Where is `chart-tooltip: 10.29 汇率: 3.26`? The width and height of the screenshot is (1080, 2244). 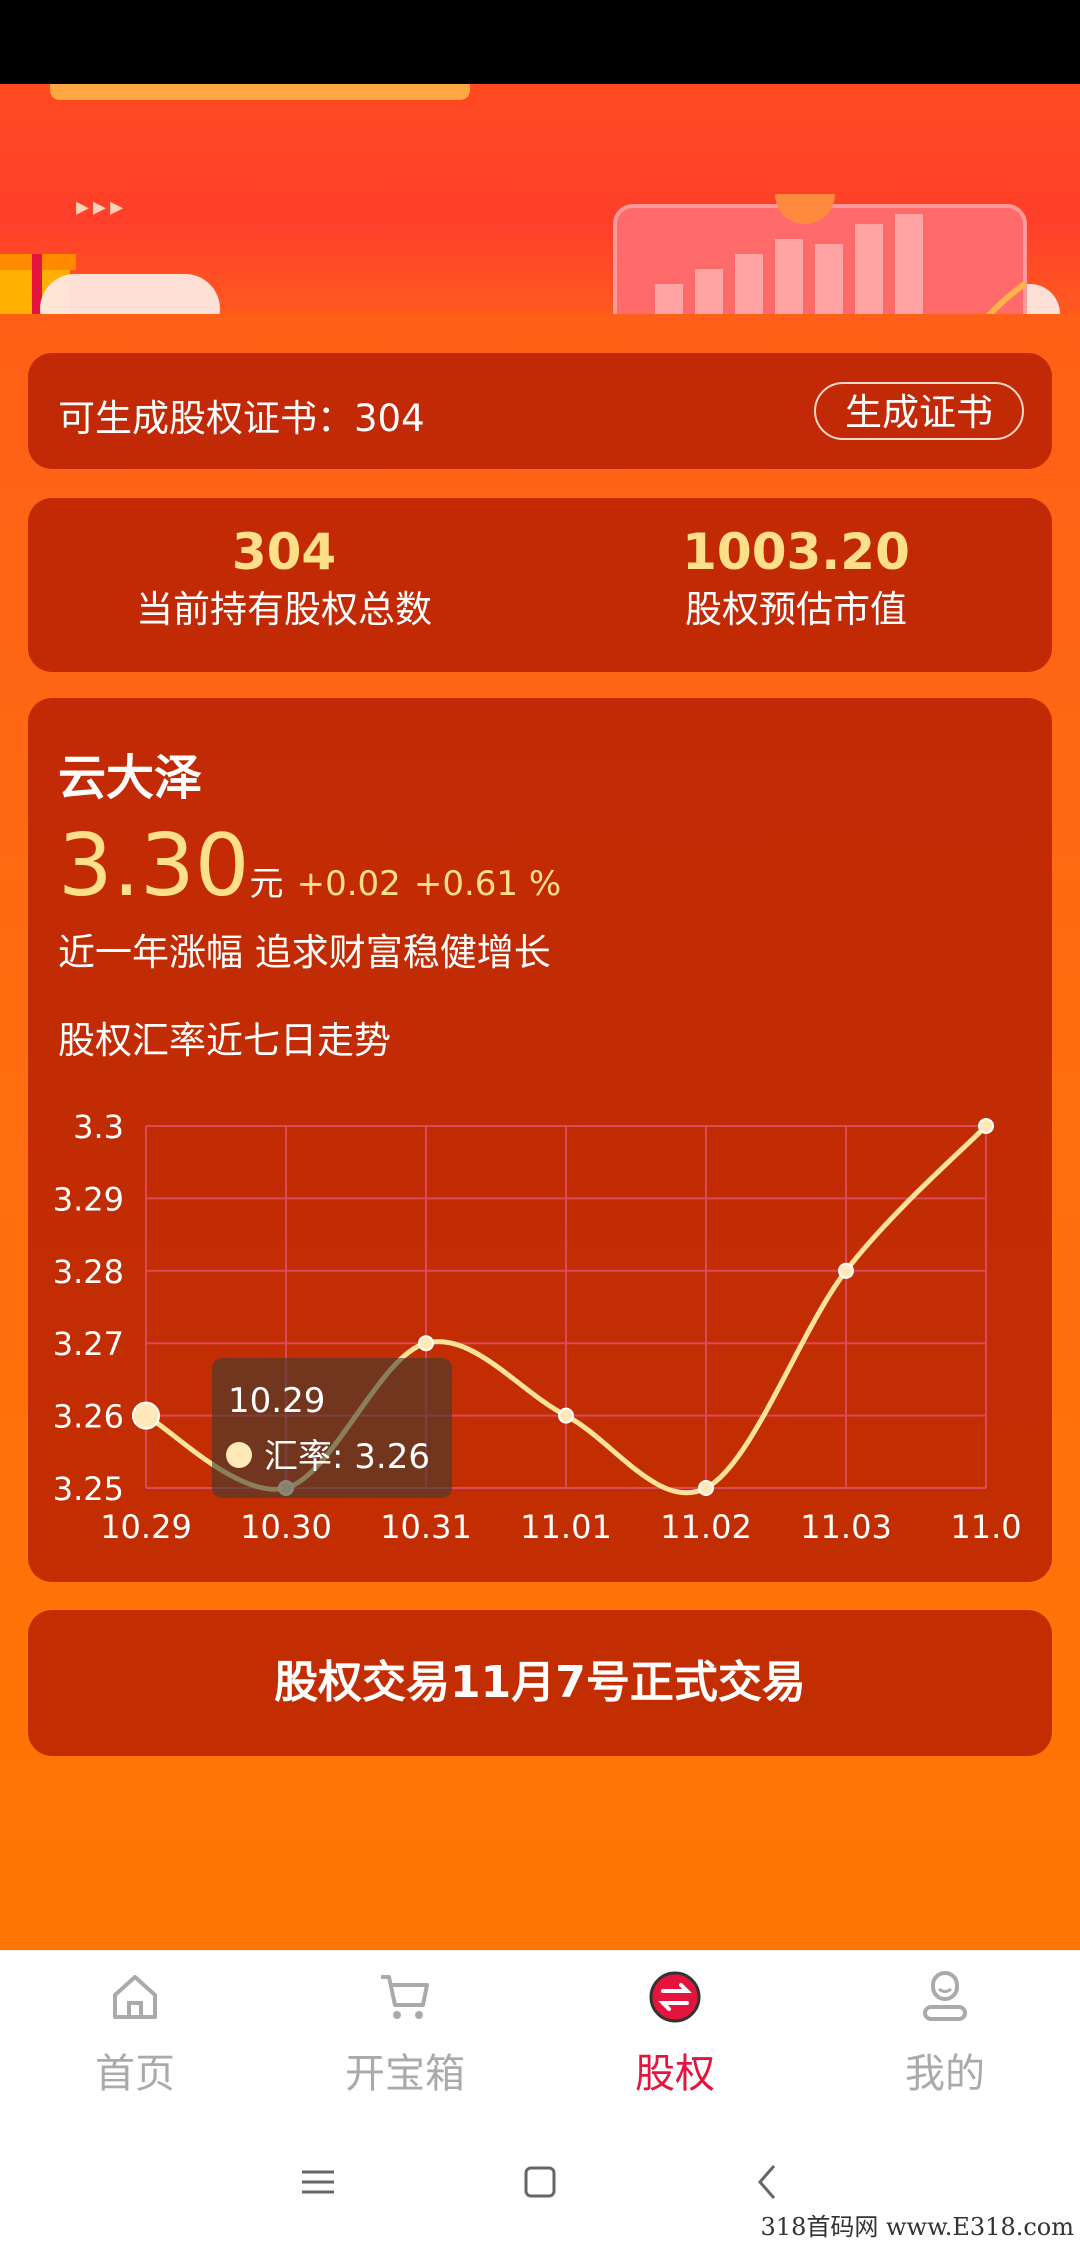
chart-tooltip: 10.29 汇率: 3.26 is located at coordinates (332, 1428).